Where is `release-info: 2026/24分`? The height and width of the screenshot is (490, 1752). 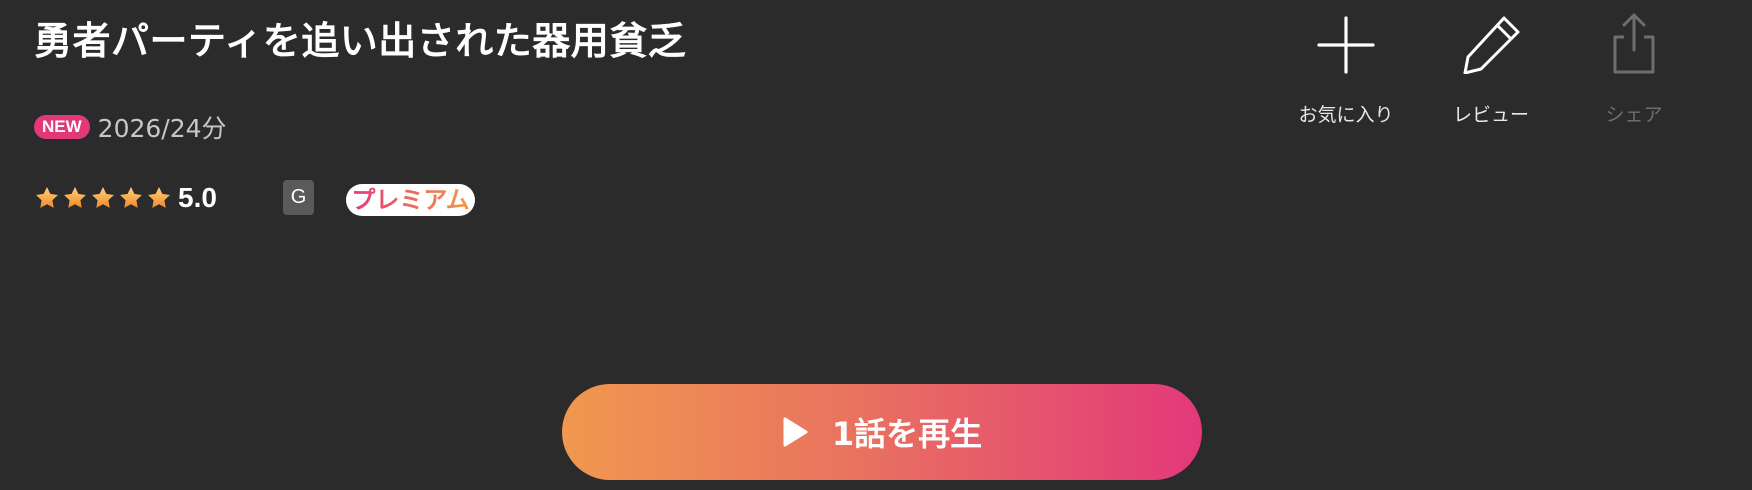 release-info: 2026/24分 is located at coordinates (162, 128).